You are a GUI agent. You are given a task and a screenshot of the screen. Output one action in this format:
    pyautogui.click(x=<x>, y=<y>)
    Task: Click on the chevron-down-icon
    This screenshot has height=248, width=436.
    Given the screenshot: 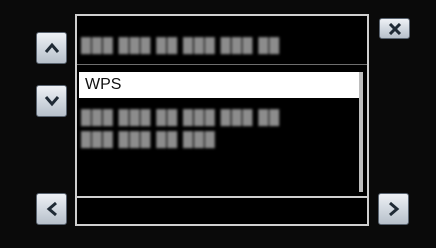 What is the action you would take?
    pyautogui.click(x=51, y=101)
    